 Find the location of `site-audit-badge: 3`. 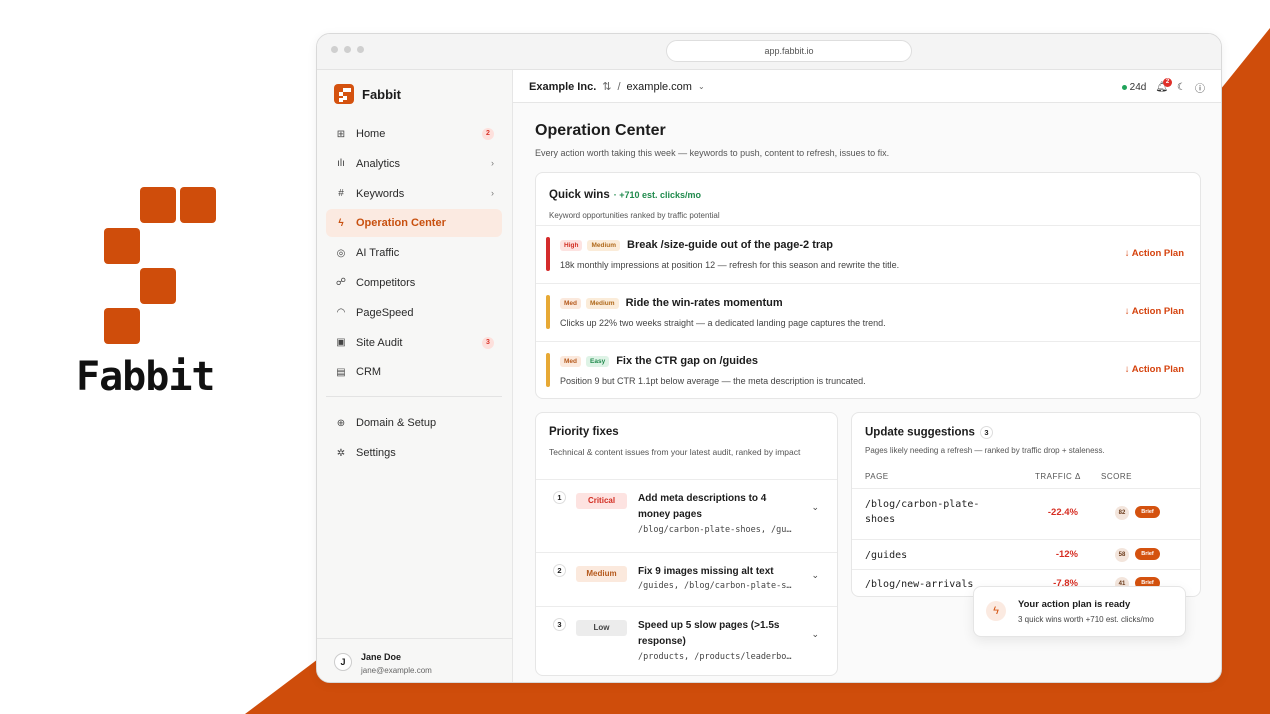

site-audit-badge: 3 is located at coordinates (488, 342).